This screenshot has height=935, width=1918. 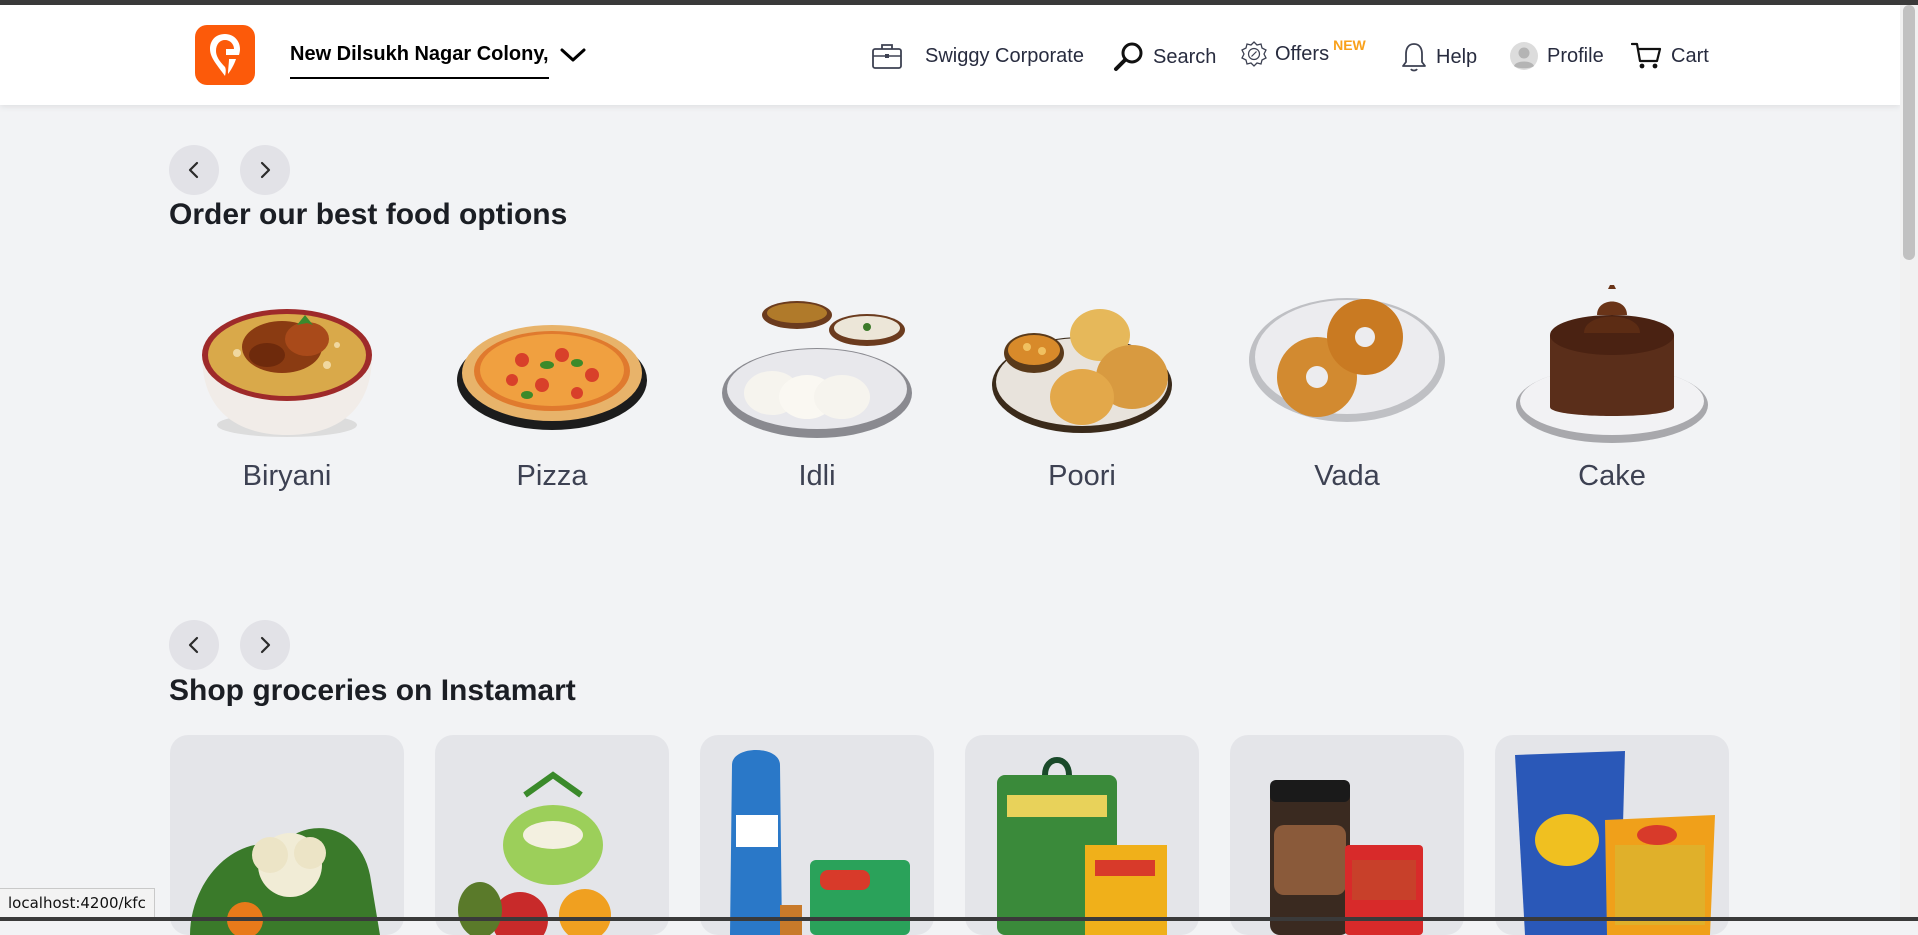 What do you see at coordinates (1646, 55) in the screenshot?
I see `cart-icon` at bounding box center [1646, 55].